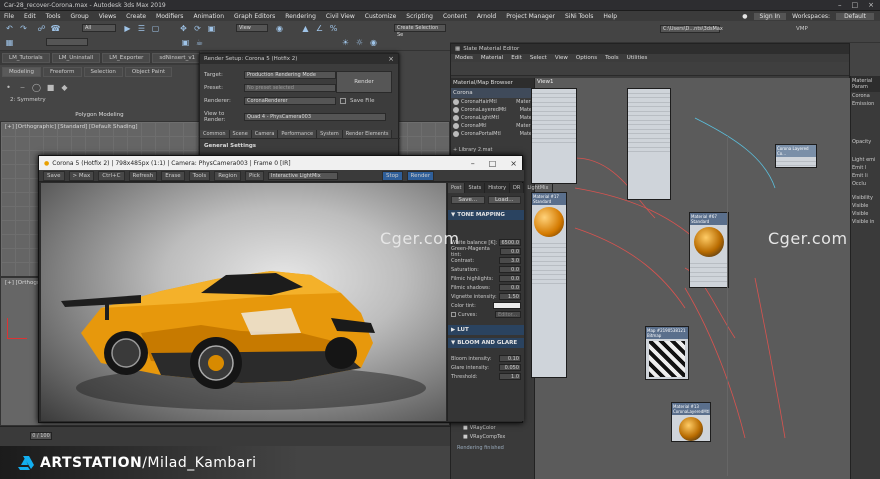 The image size is (880, 479). I want to click on sme-menu-item: Tools, so click(612, 58).